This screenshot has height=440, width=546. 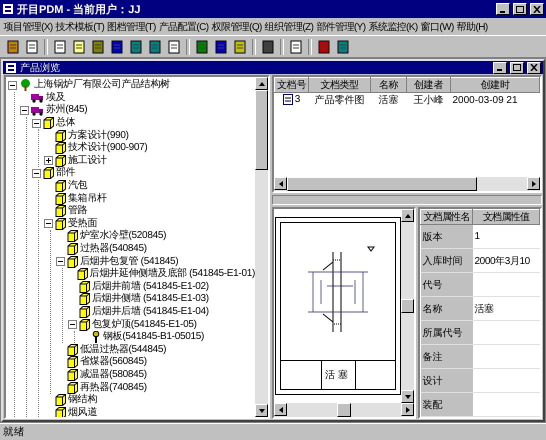 I want to click on maximize-button, so click(x=517, y=68).